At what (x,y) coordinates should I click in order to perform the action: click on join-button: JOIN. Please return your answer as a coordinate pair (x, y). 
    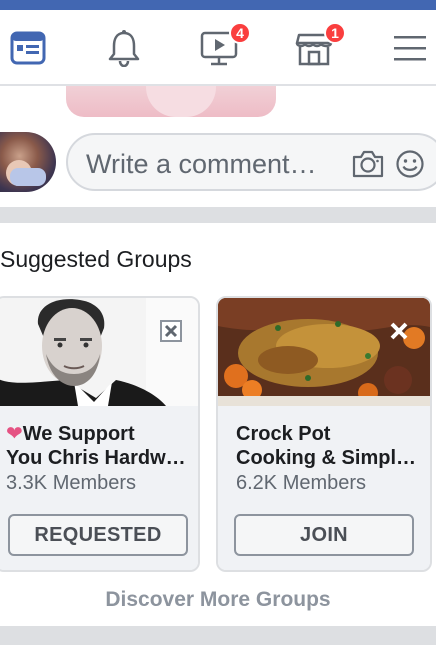
    Looking at the image, I should click on (324, 535).